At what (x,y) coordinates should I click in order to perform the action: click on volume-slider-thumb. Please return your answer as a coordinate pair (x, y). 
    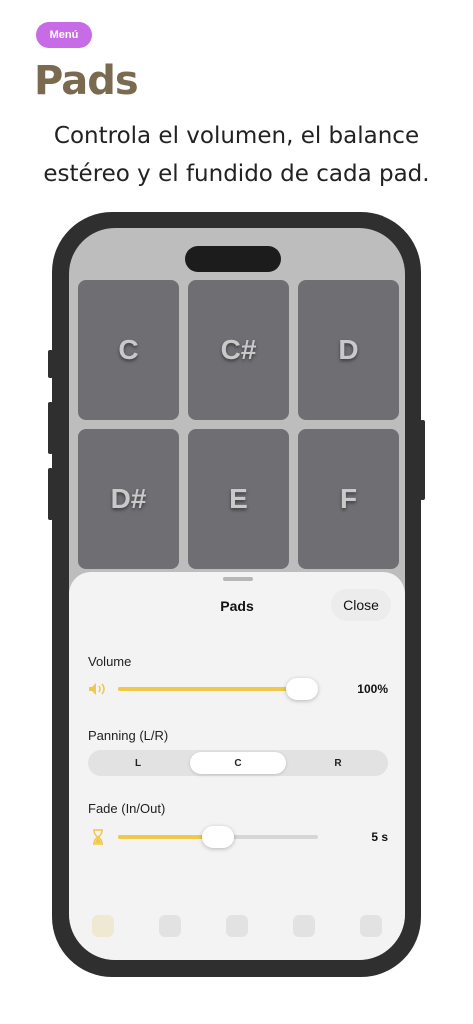
    Looking at the image, I should click on (302, 689).